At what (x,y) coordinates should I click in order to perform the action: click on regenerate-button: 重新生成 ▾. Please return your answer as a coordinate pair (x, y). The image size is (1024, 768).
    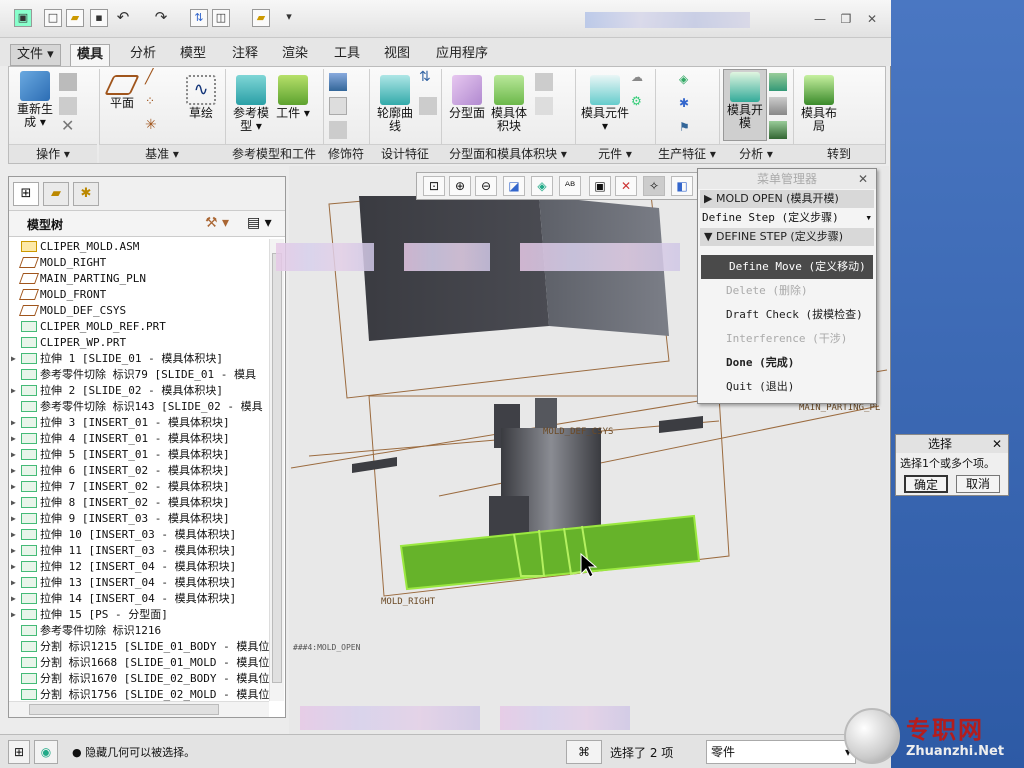
    Looking at the image, I should click on (35, 100).